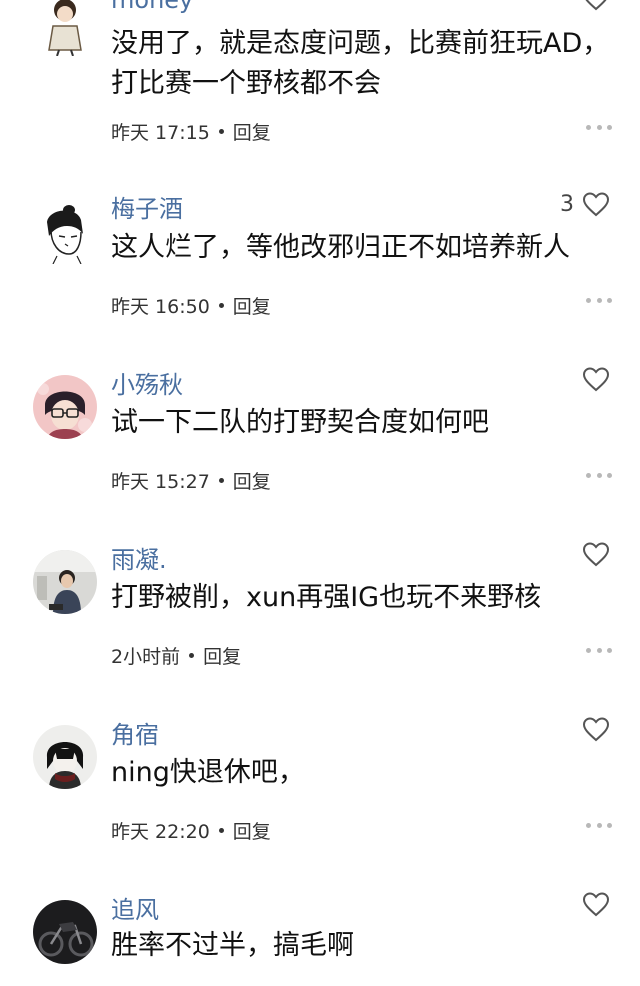  Describe the element at coordinates (567, 204) in the screenshot. I see `like-count: 3` at that location.